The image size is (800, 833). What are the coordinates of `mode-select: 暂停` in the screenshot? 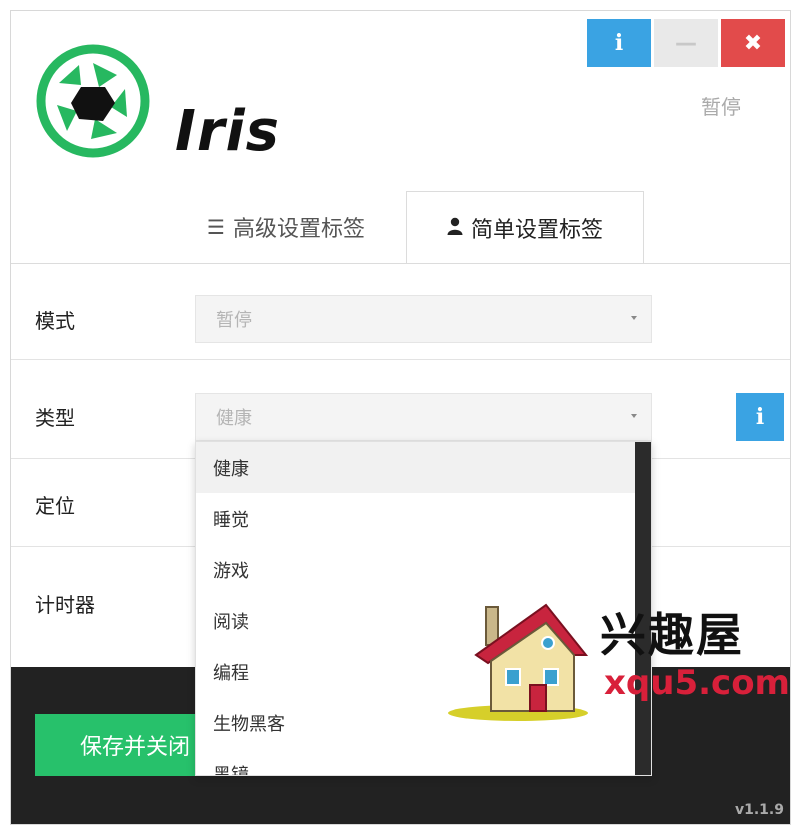 It's located at (423, 319).